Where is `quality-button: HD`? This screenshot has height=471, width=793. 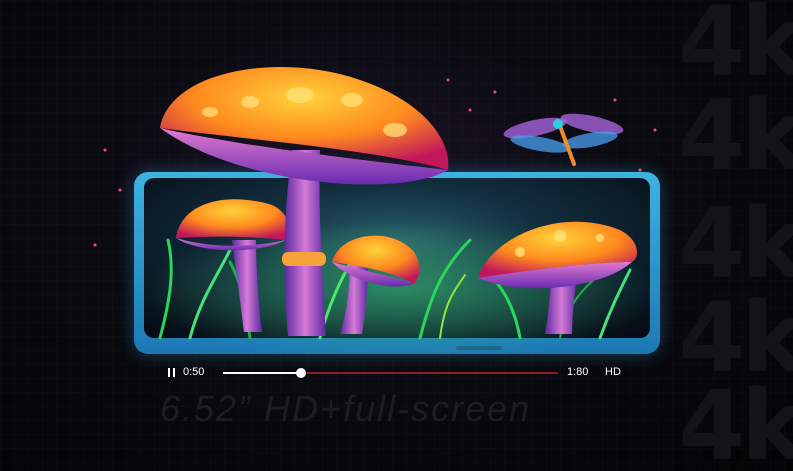
quality-button: HD is located at coordinates (613, 372).